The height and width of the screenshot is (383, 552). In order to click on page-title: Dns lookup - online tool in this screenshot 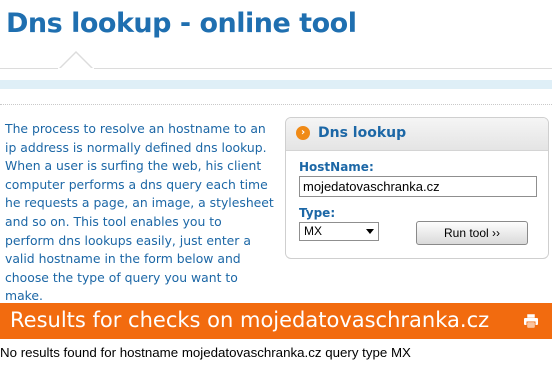, I will do `click(181, 23)`.